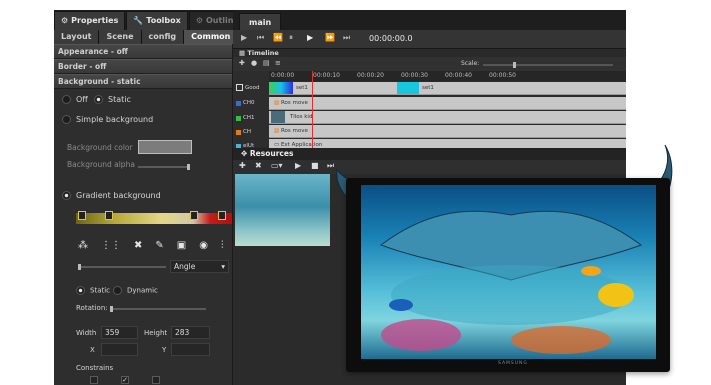  I want to click on clip-thumbnail, so click(278, 117).